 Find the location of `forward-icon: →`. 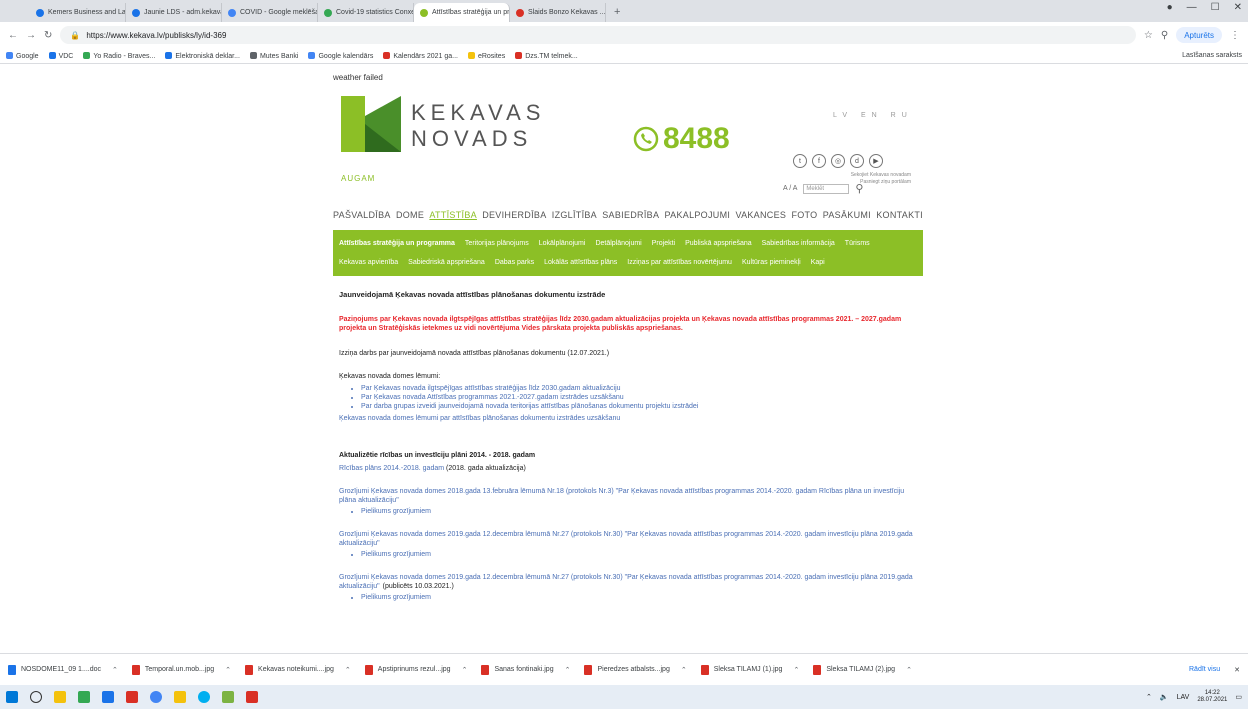

forward-icon: → is located at coordinates (31, 35).